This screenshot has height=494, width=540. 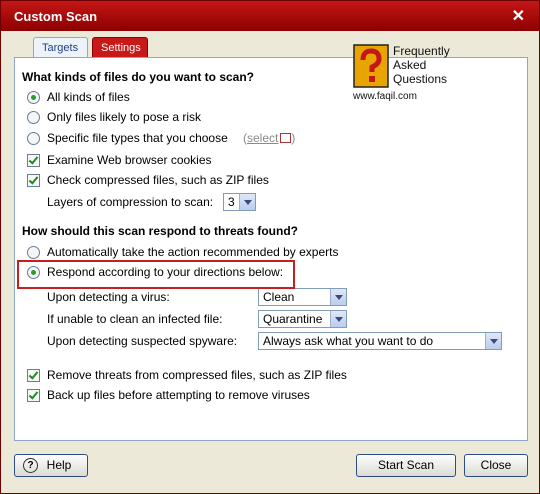 I want to click on virus-select: Clean, so click(x=302, y=297).